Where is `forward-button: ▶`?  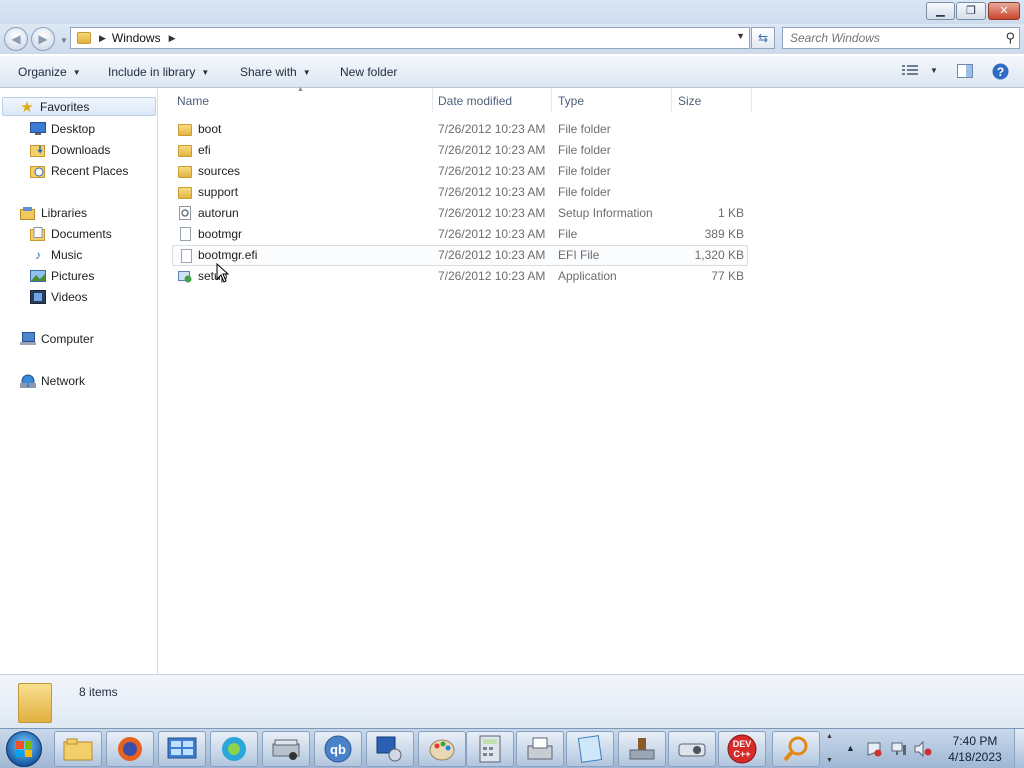
forward-button: ▶ is located at coordinates (43, 39).